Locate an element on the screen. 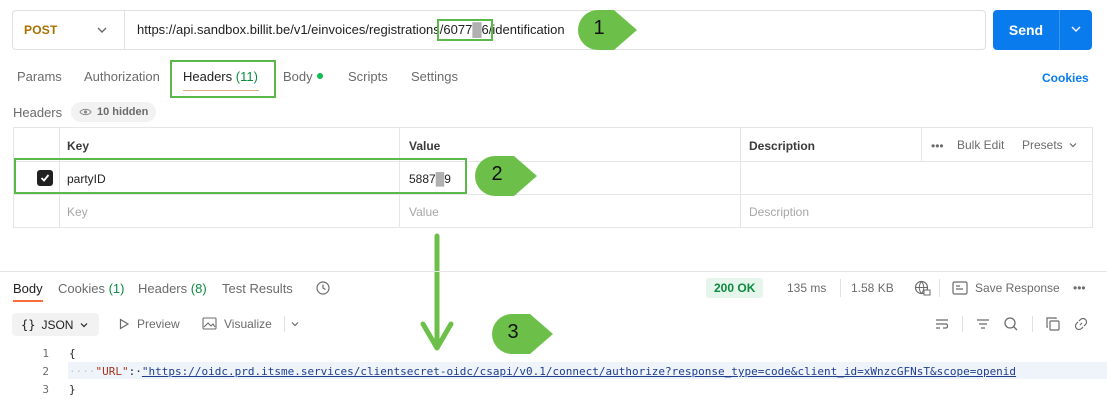 The image size is (1107, 400). json-colon: :· is located at coordinates (135, 371).